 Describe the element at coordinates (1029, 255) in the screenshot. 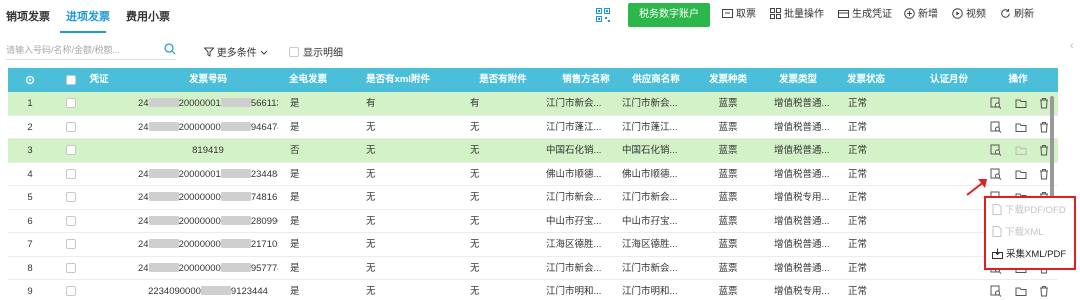

I see `menu-collect-xml-pdf: 采集XML/PDF` at that location.